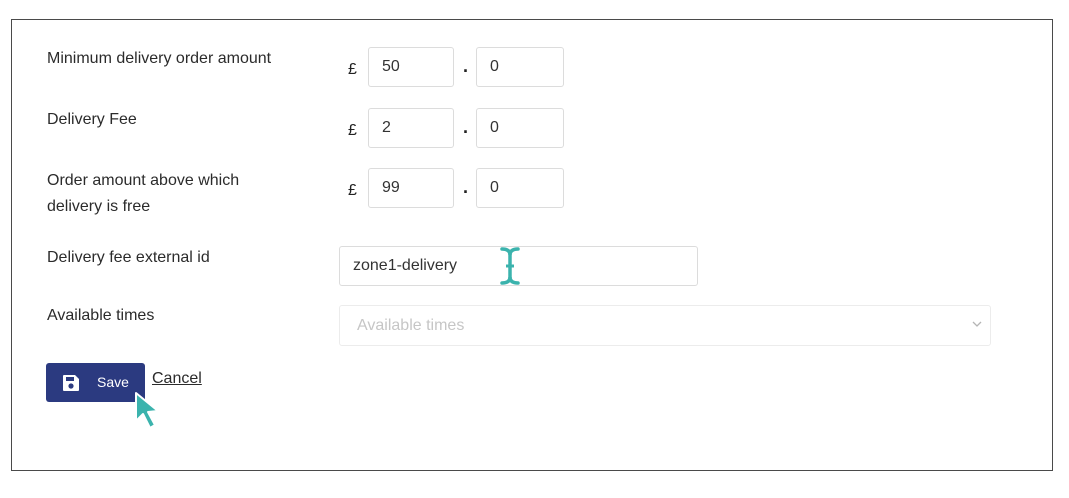 This screenshot has width=1069, height=498. What do you see at coordinates (520, 67) in the screenshot?
I see `min-order-frac-input` at bounding box center [520, 67].